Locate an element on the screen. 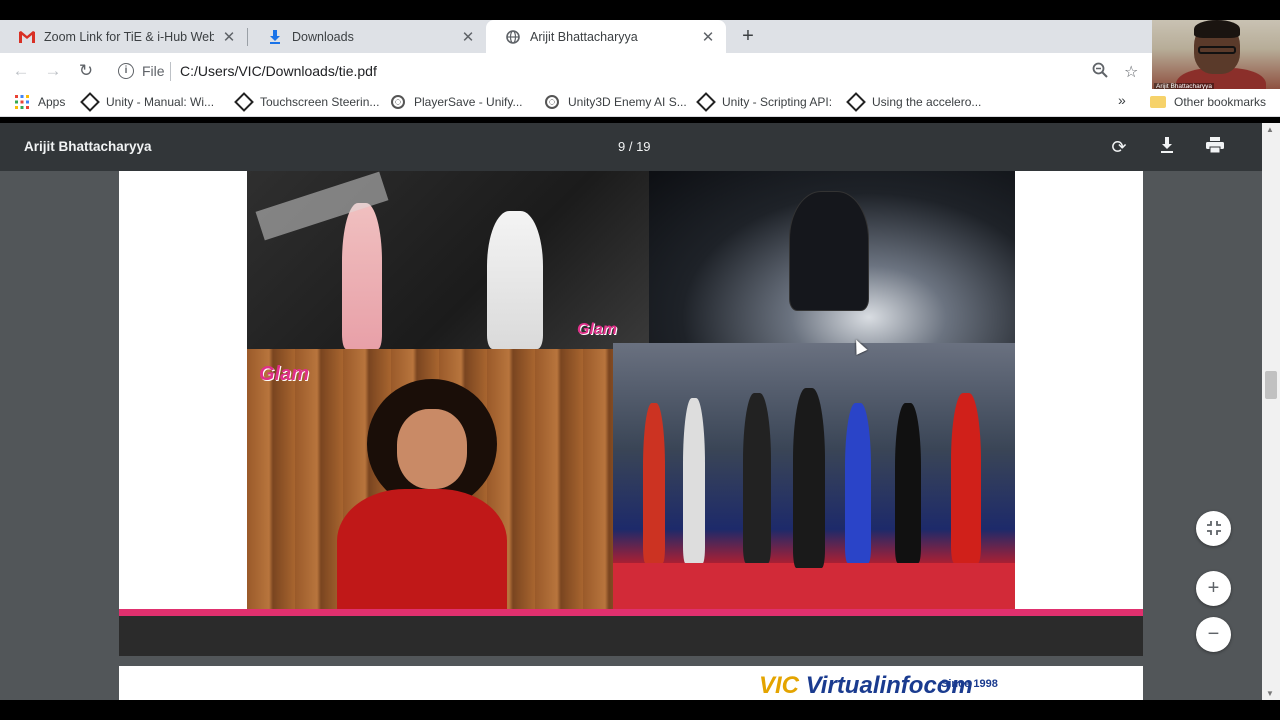 This screenshot has width=1280, height=720. page-gap is located at coordinates (631, 636).